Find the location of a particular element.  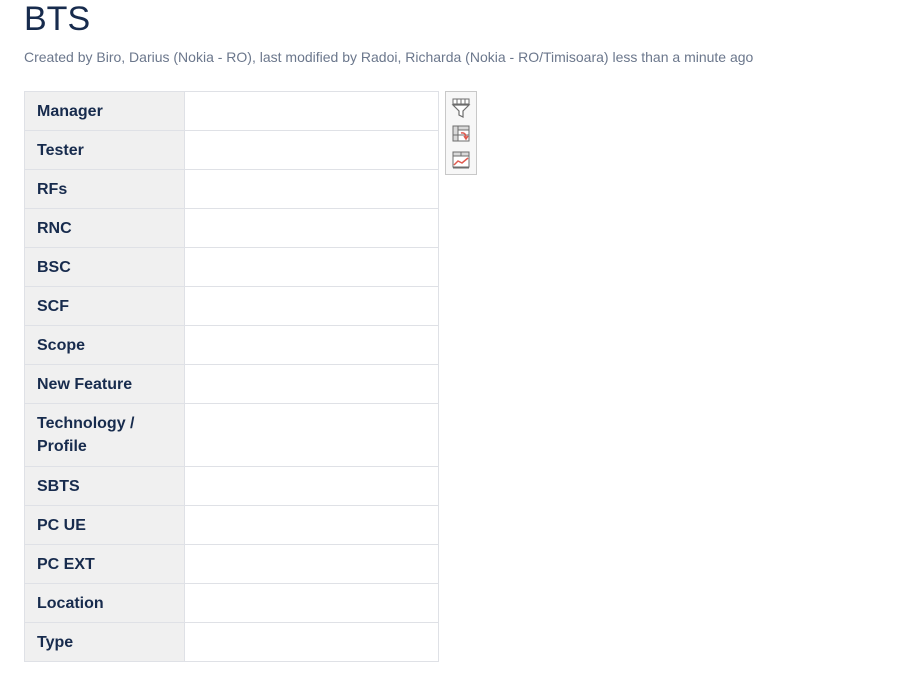

table-row: New Feature is located at coordinates (232, 384).